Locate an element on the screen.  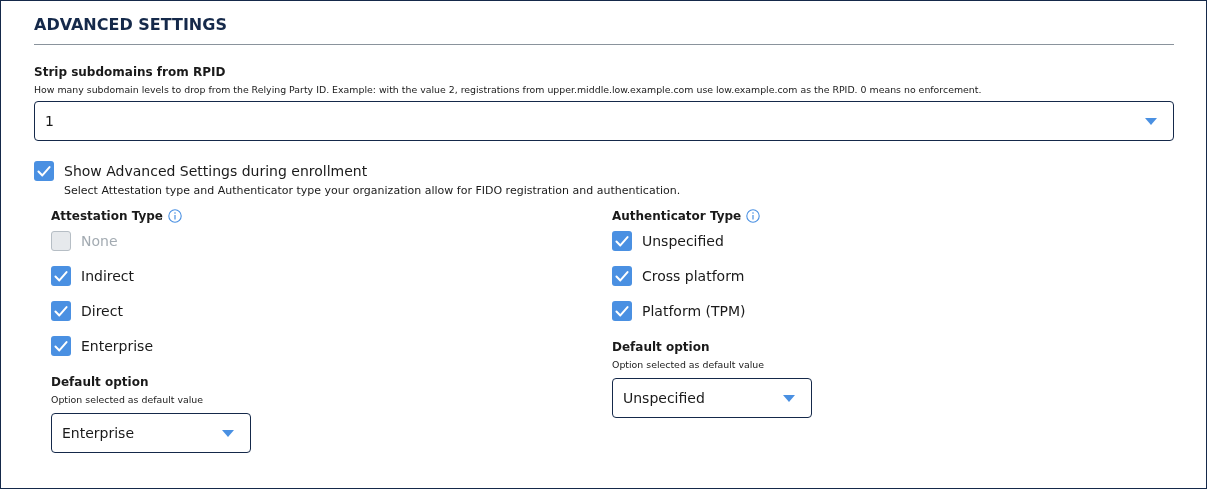
default-option-select: Enterprise is located at coordinates (151, 433).